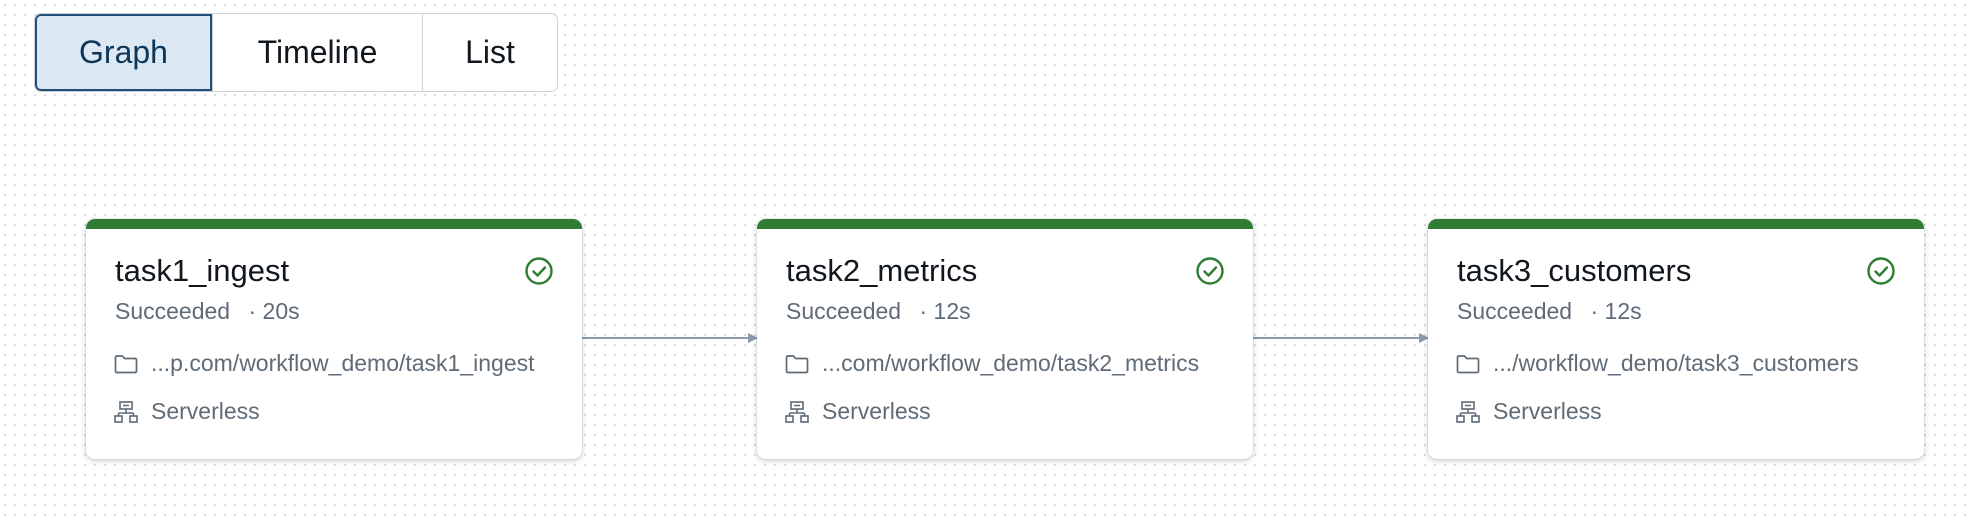 The height and width of the screenshot is (520, 1968). Describe the element at coordinates (1574, 270) in the screenshot. I see `task-name: task3_customers` at that location.